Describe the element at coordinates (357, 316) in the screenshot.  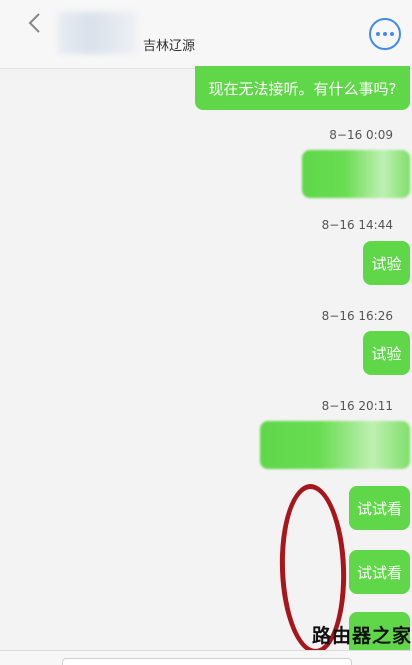
I see `message-timestamp: 8−16 16:26` at that location.